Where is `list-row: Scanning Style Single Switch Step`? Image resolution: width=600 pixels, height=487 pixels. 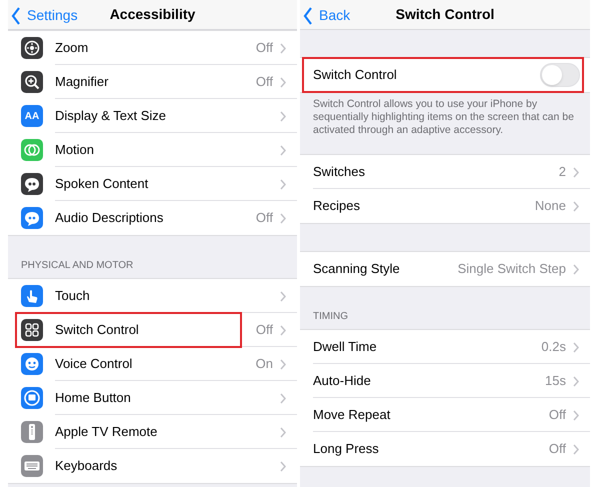 list-row: Scanning Style Single Switch Step is located at coordinates (445, 269).